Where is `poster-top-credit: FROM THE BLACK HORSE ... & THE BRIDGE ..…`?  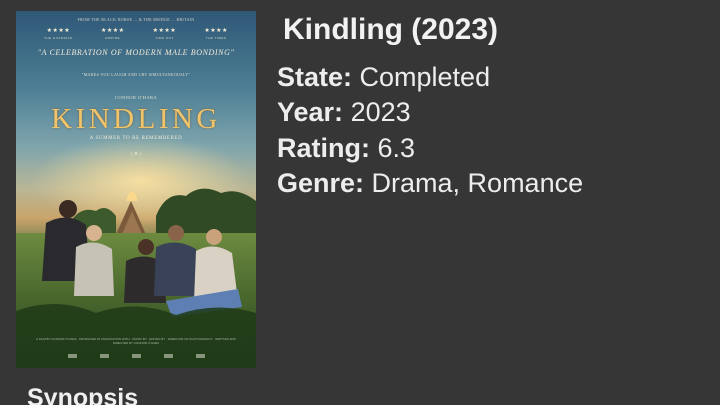 poster-top-credit: FROM THE BLACK HORSE ... & THE BRIDGE ..… is located at coordinates (136, 19).